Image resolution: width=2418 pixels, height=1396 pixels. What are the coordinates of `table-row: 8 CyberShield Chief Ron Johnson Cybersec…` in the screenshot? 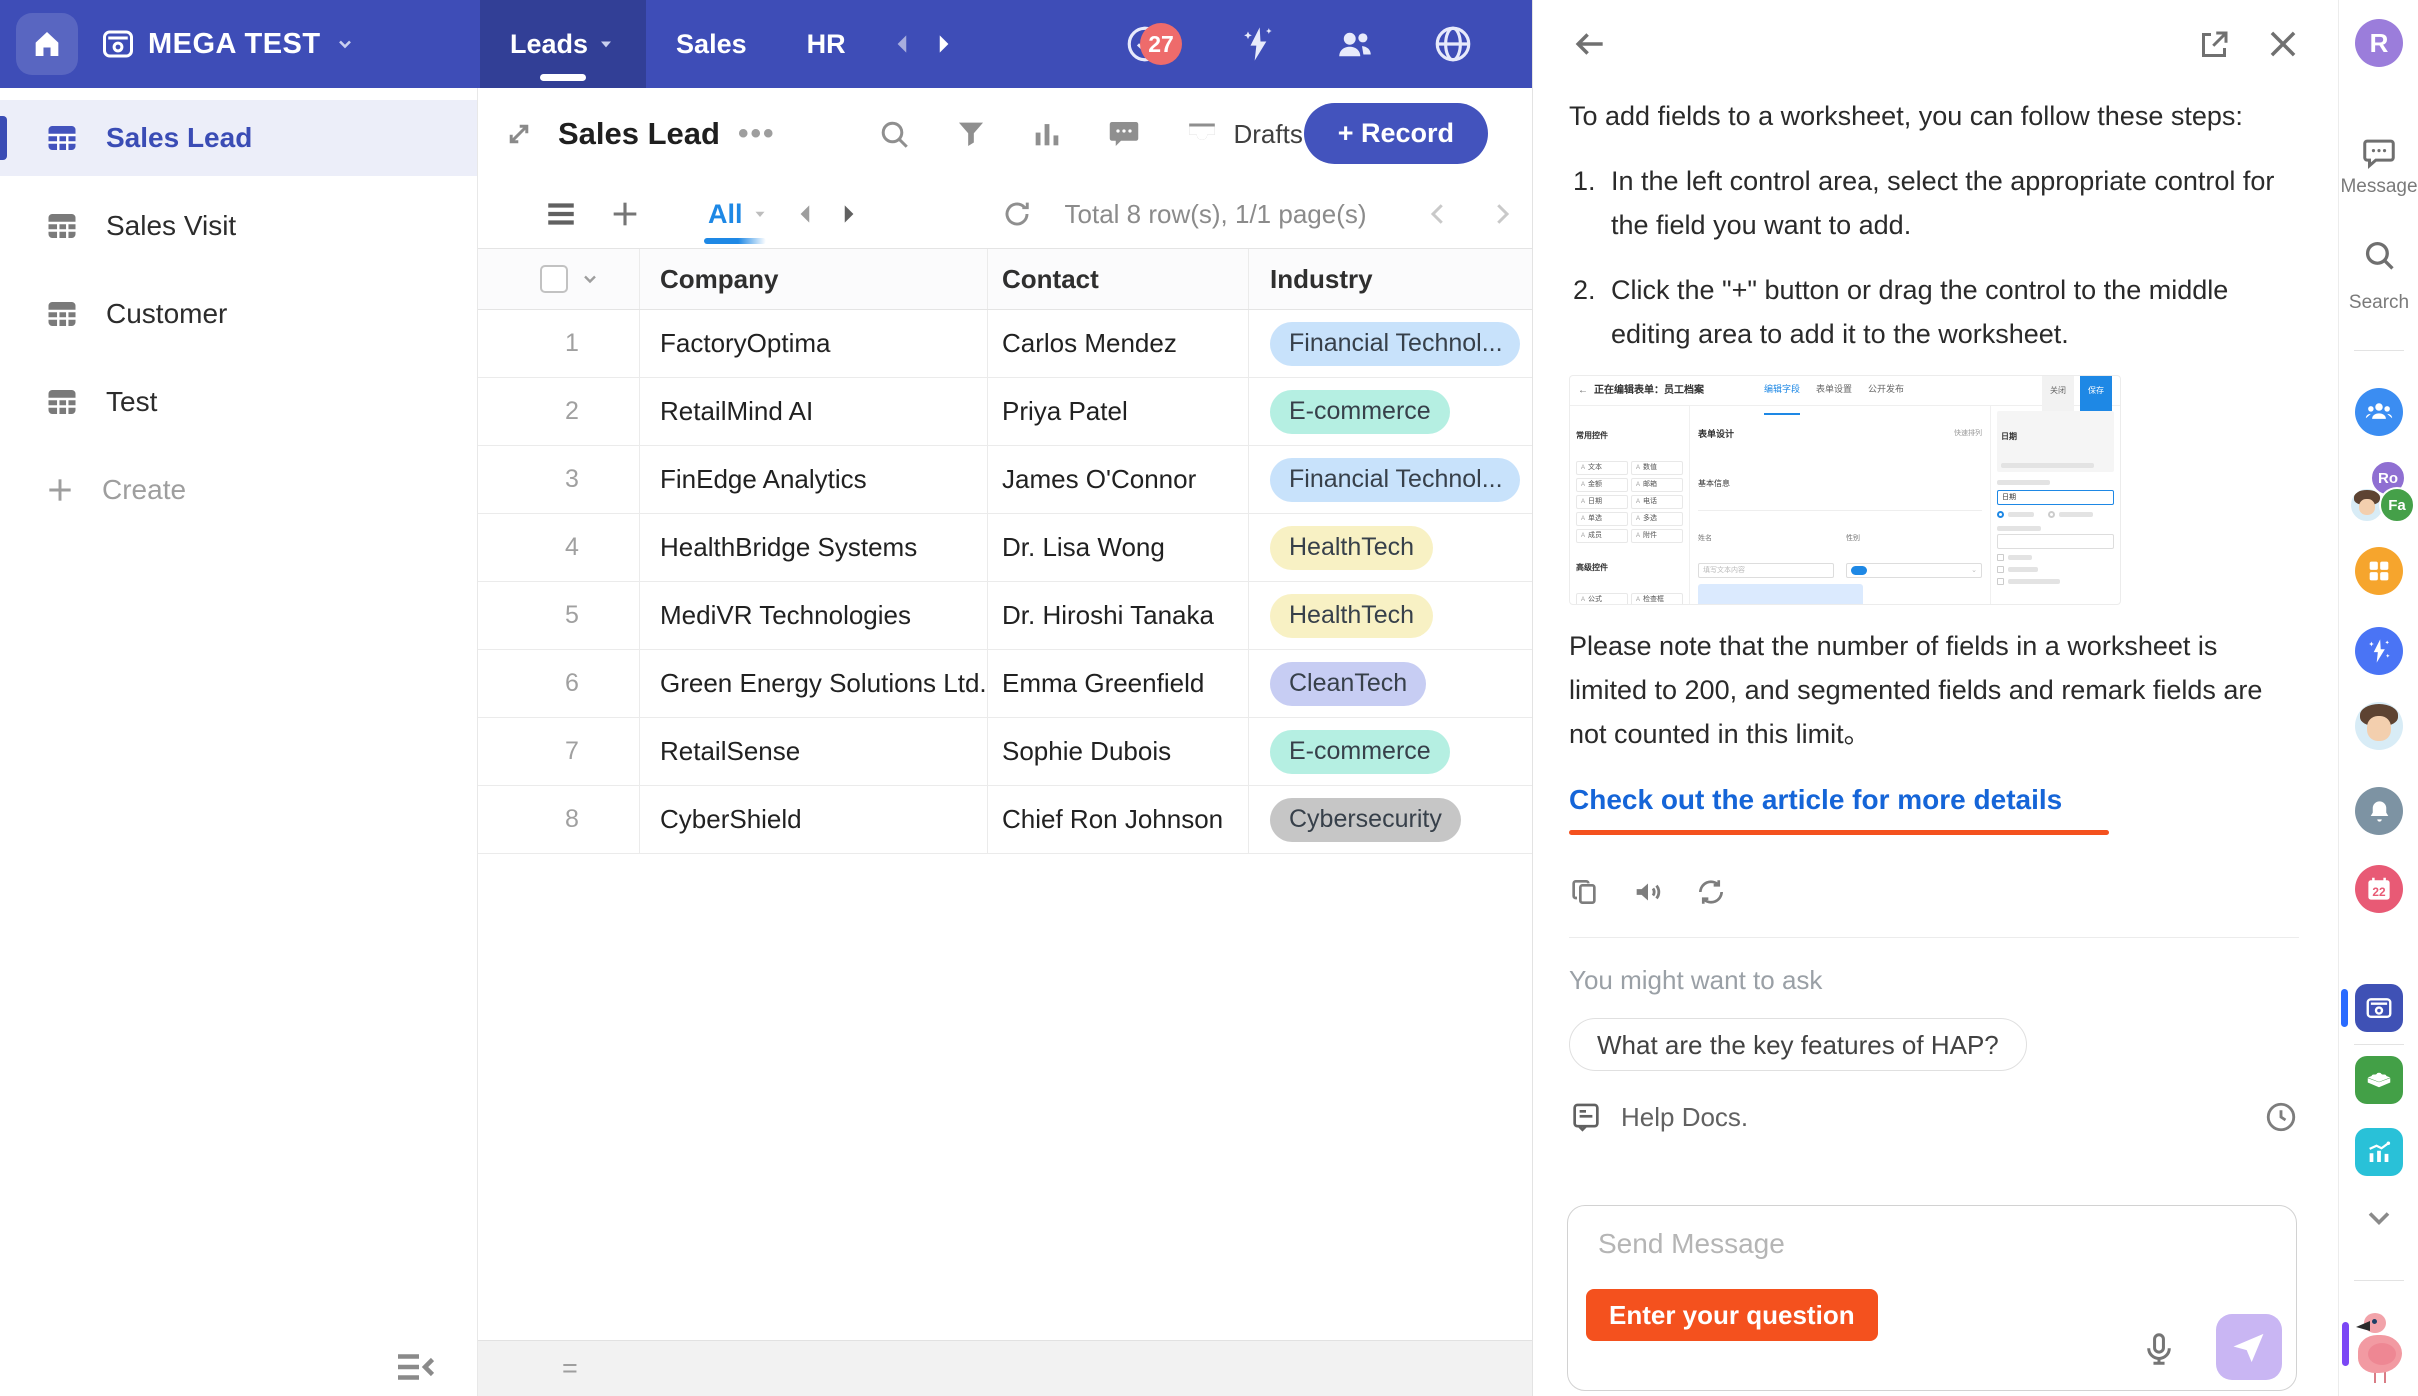 It's located at (1005, 820).